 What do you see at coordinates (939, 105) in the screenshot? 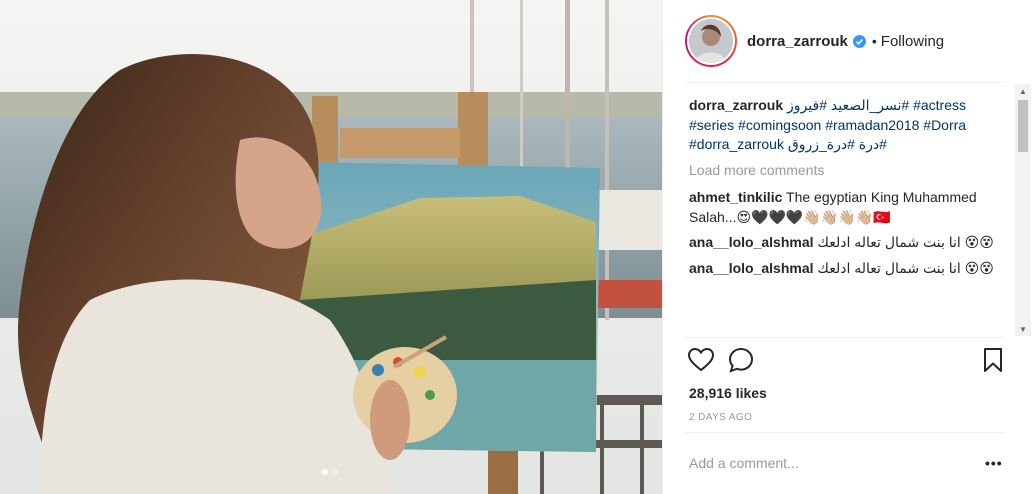
I see `hashtag-link: #actress` at bounding box center [939, 105].